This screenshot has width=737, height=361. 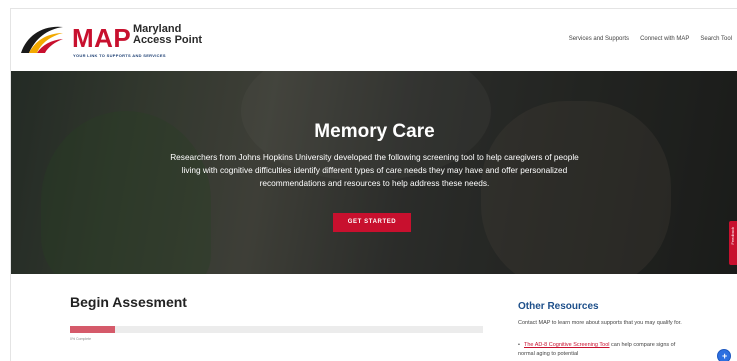 I want to click on map-logo-mark-icon, so click(x=42, y=39).